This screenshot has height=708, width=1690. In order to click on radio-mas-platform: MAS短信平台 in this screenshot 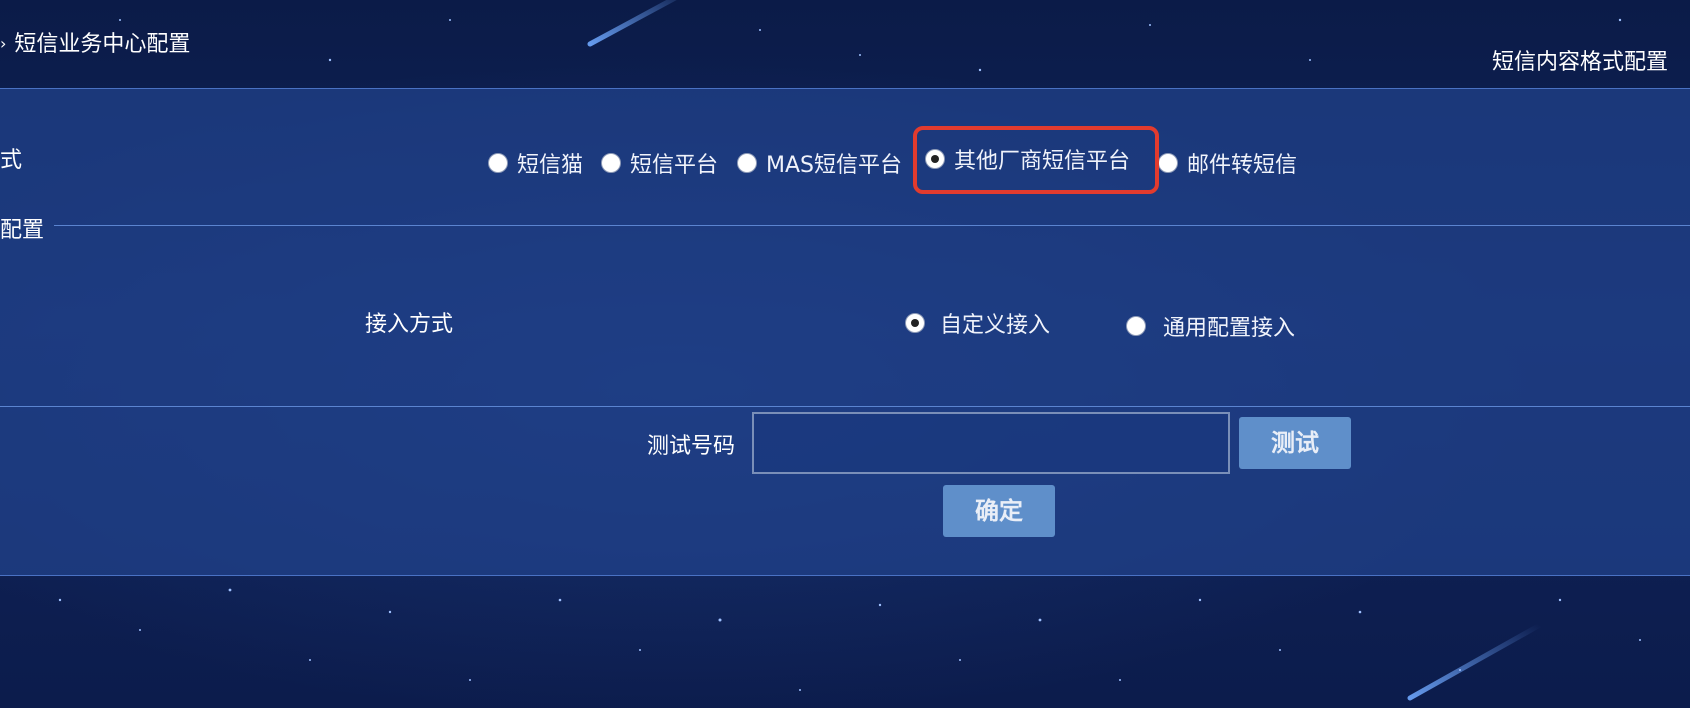, I will do `click(819, 163)`.